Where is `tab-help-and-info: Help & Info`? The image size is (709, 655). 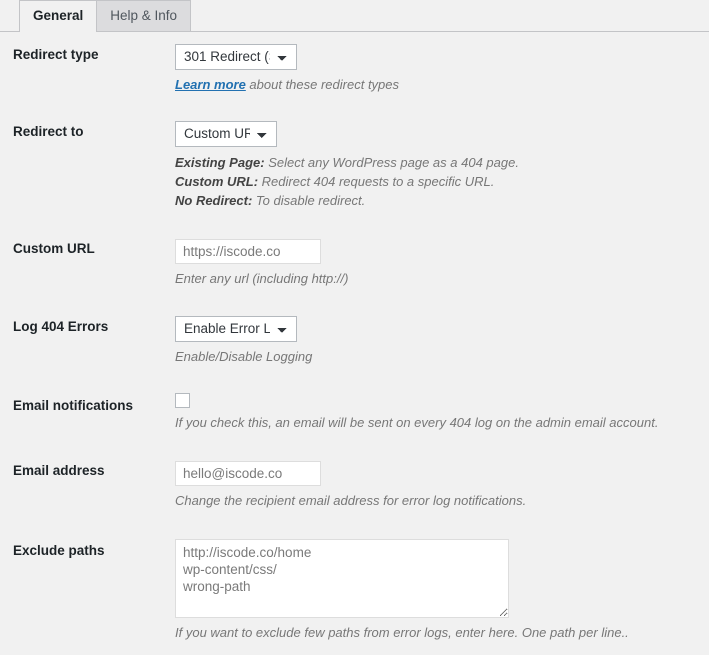
tab-help-and-info: Help & Info is located at coordinates (144, 15).